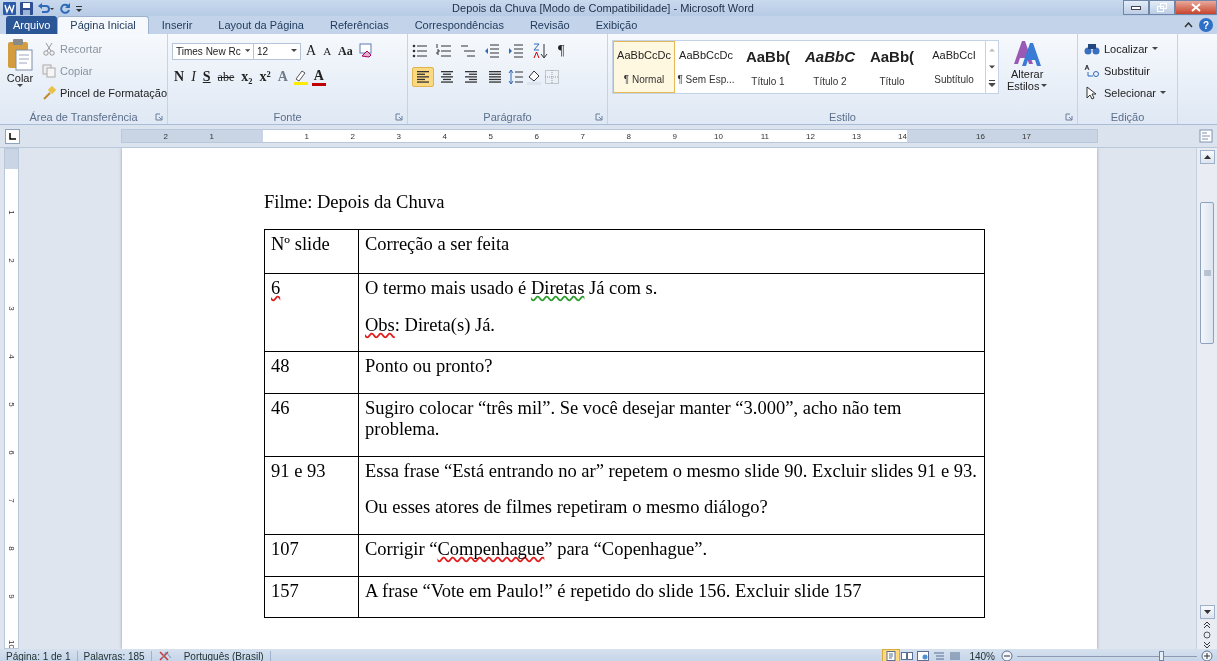  I want to click on scroll-down-button, so click(1207, 612).